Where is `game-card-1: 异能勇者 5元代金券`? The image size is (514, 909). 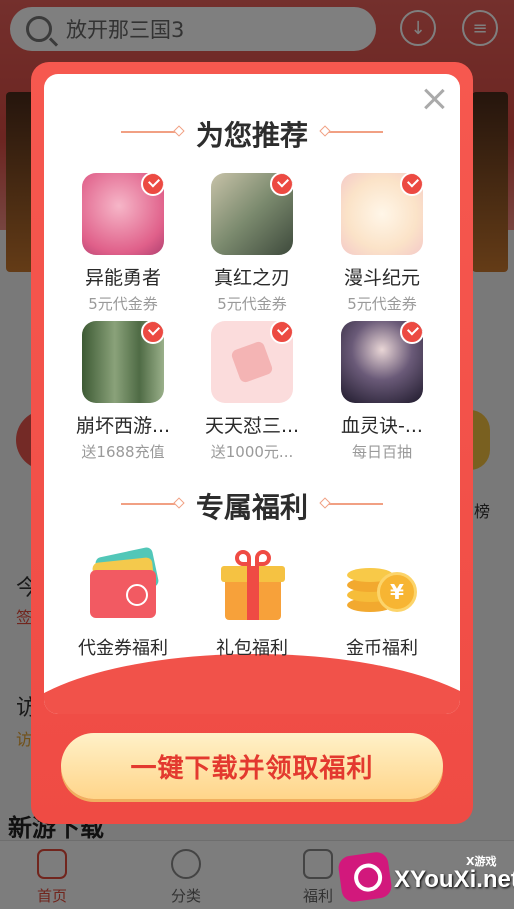
game-card-1: 异能勇者 5元代金券 is located at coordinates (123, 243).